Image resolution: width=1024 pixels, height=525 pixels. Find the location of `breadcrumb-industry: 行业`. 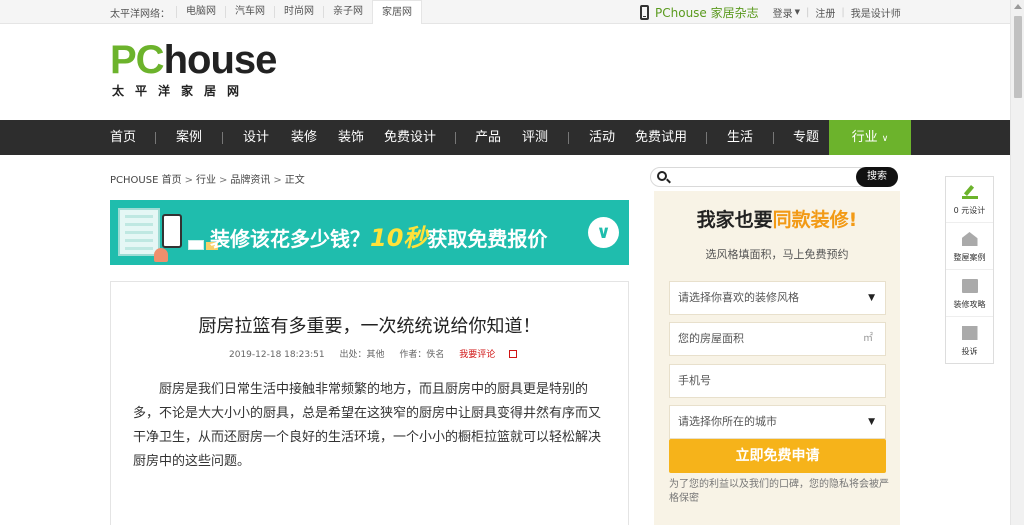

breadcrumb-industry: 行业 is located at coordinates (206, 180).